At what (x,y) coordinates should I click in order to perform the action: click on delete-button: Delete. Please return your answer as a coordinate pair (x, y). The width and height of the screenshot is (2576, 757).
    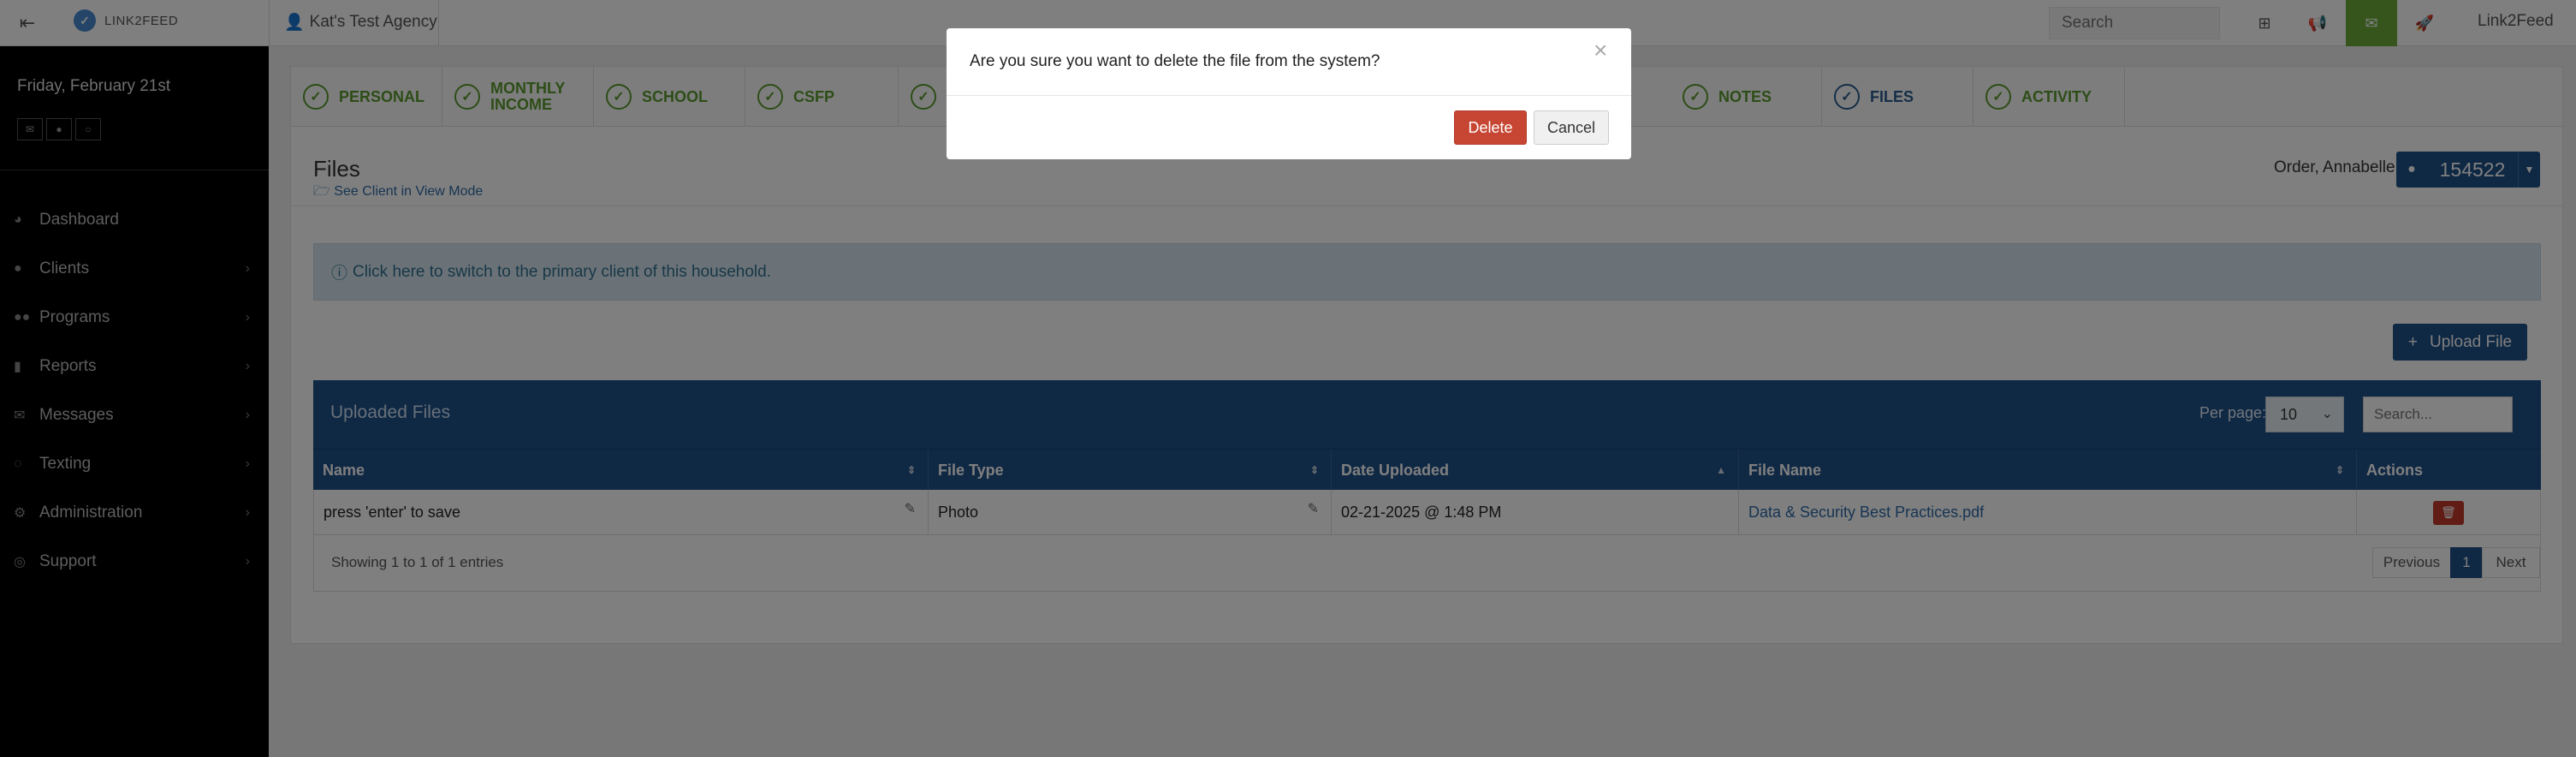
    Looking at the image, I should click on (1490, 127).